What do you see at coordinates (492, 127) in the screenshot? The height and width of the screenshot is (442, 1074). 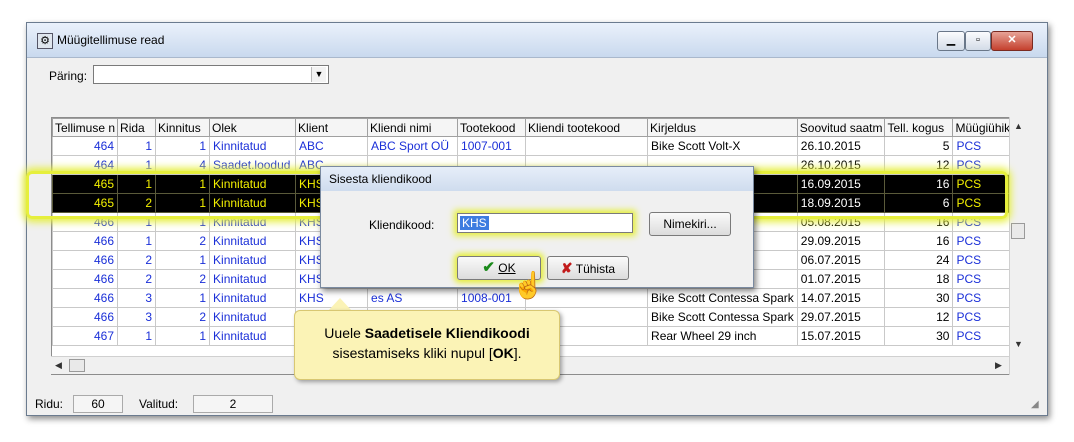 I see `column-header: Tootekood` at bounding box center [492, 127].